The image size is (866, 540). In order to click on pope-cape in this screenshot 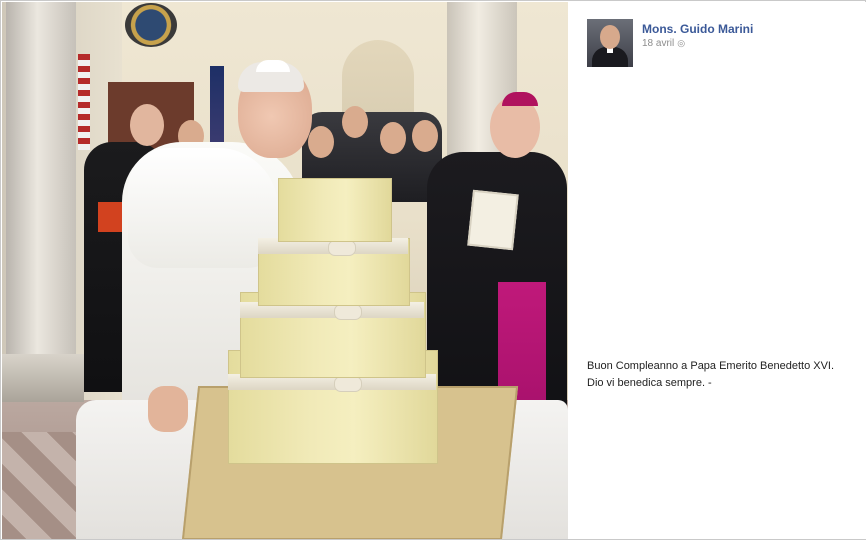, I will do `click(203, 208)`.